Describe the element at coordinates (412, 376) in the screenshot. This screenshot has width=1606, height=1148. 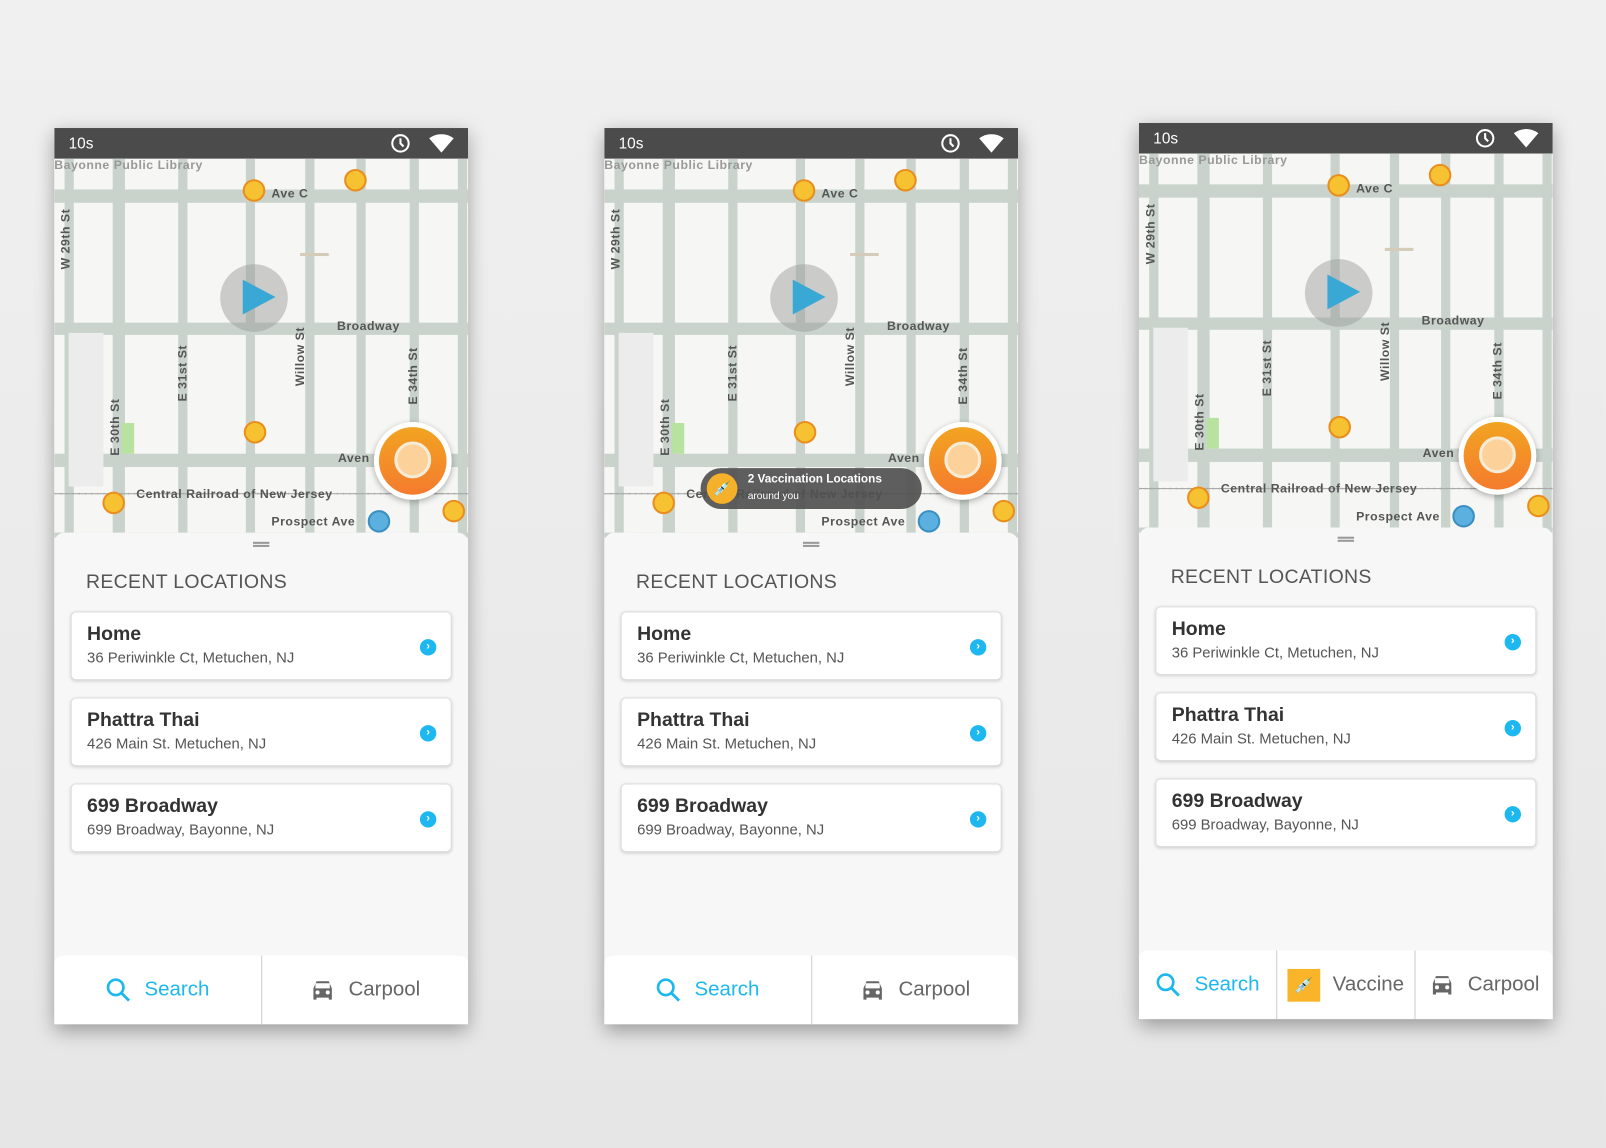
I see `street-e-34th: E 34th St` at that location.